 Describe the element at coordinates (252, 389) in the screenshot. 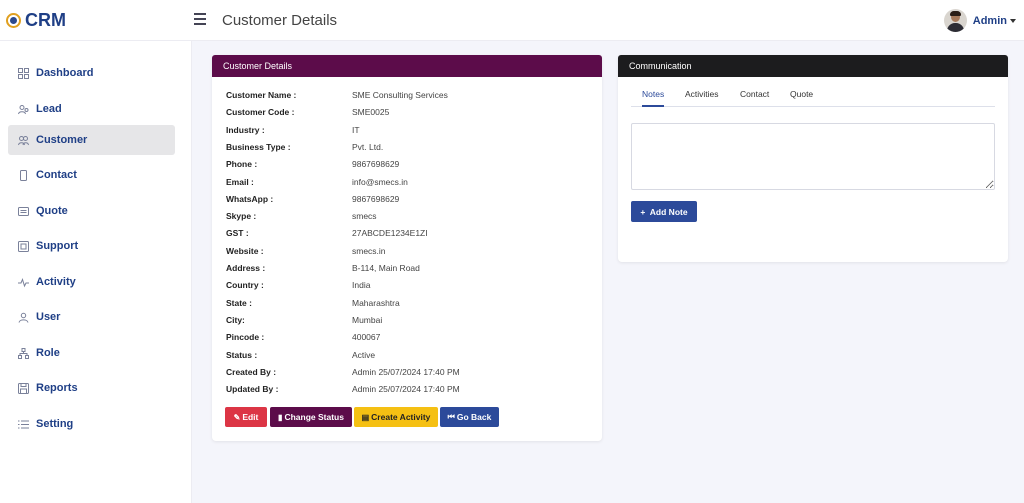

I see `detail-label: Updated By :` at that location.